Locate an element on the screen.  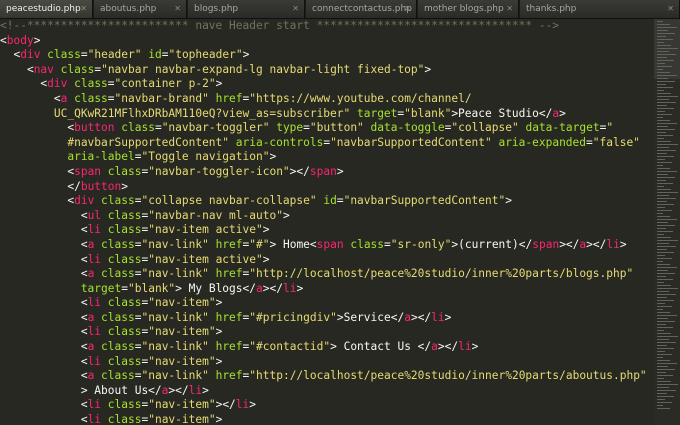
code-token: "Toggle navigation" is located at coordinates (205, 157).